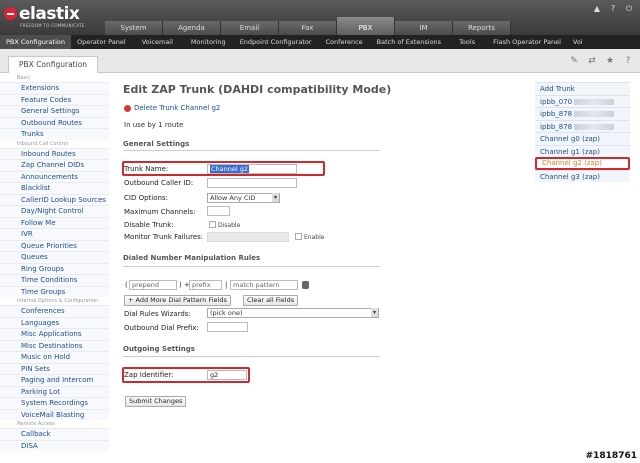  I want to click on brand-tagline: FREEDOM TO COMMUNICATE, so click(52, 25).